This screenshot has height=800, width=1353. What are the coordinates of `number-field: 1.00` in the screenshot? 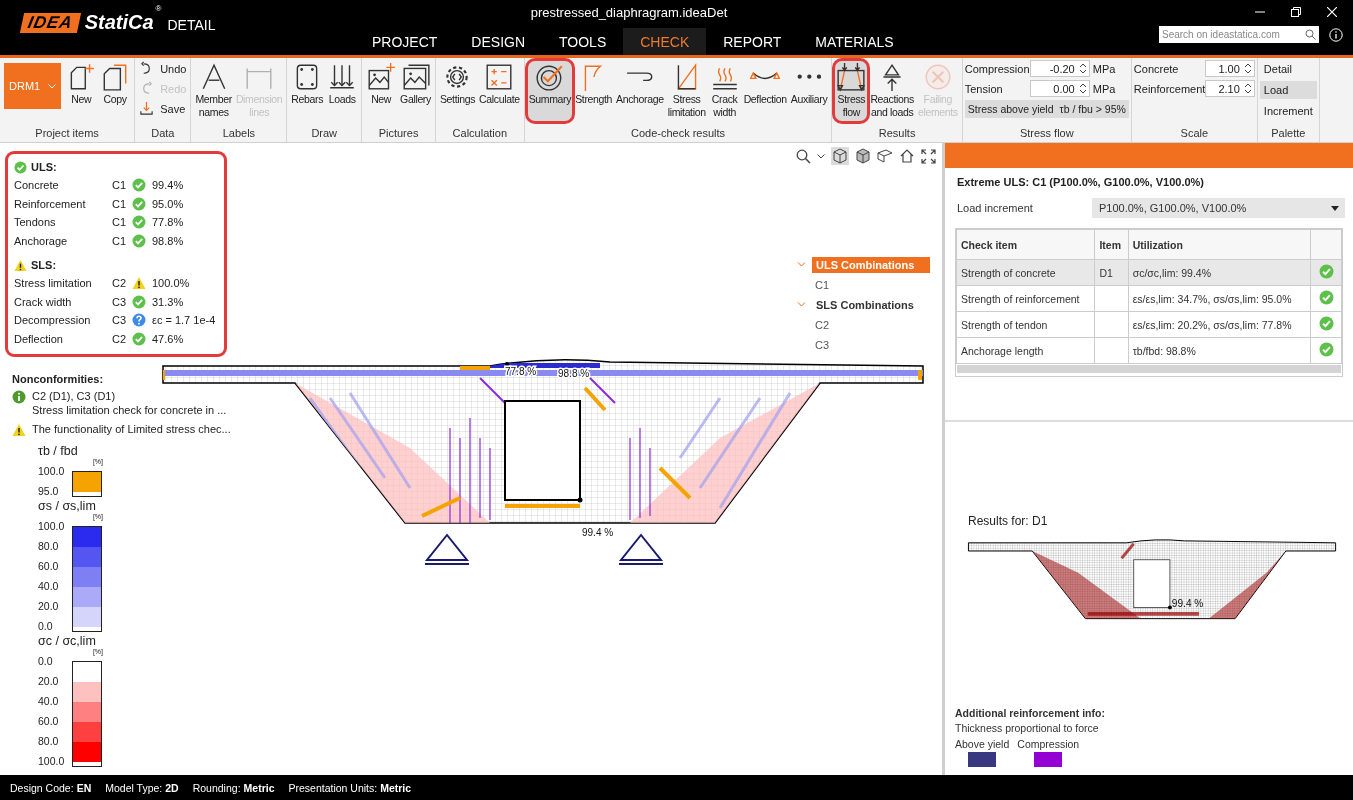 It's located at (1229, 68).